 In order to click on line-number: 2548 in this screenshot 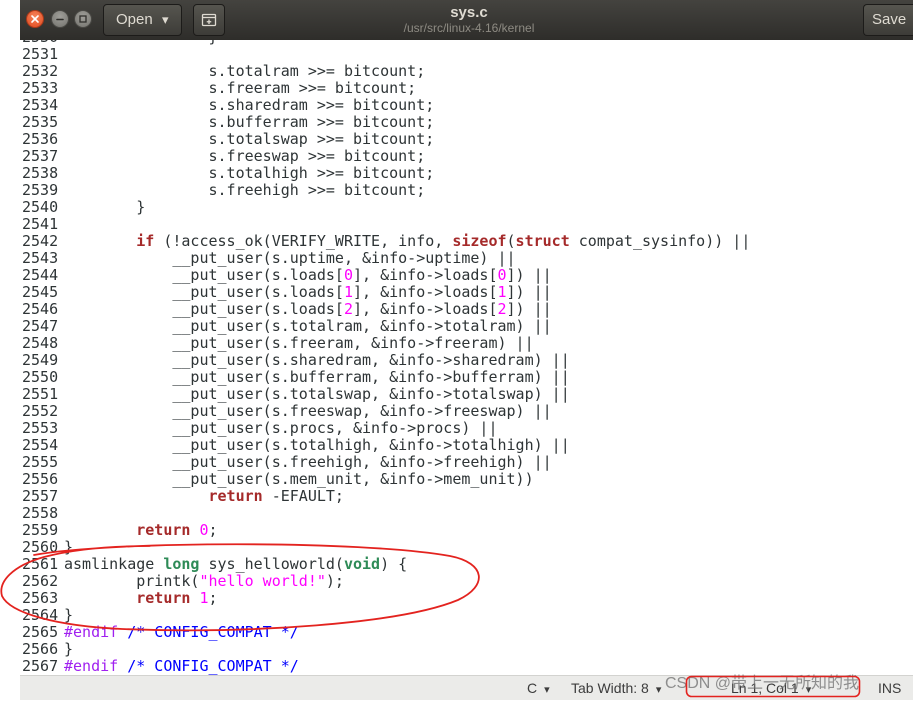, I will do `click(40, 342)`.